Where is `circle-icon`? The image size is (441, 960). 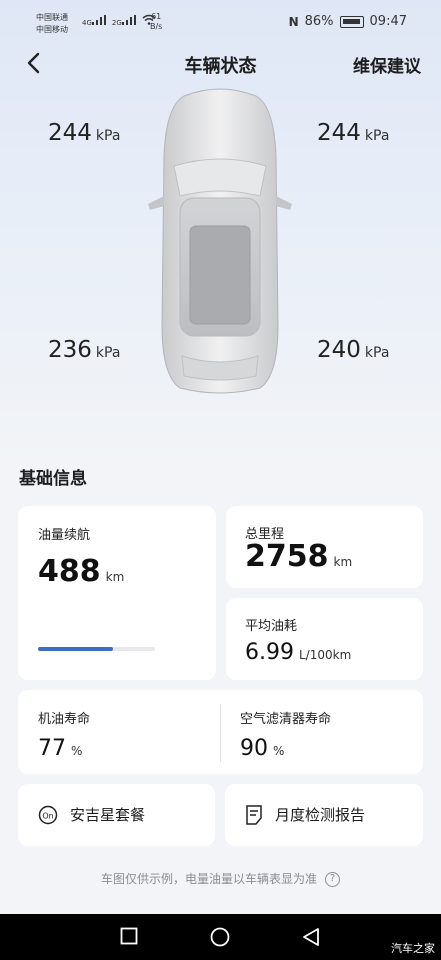
circle-icon is located at coordinates (220, 937).